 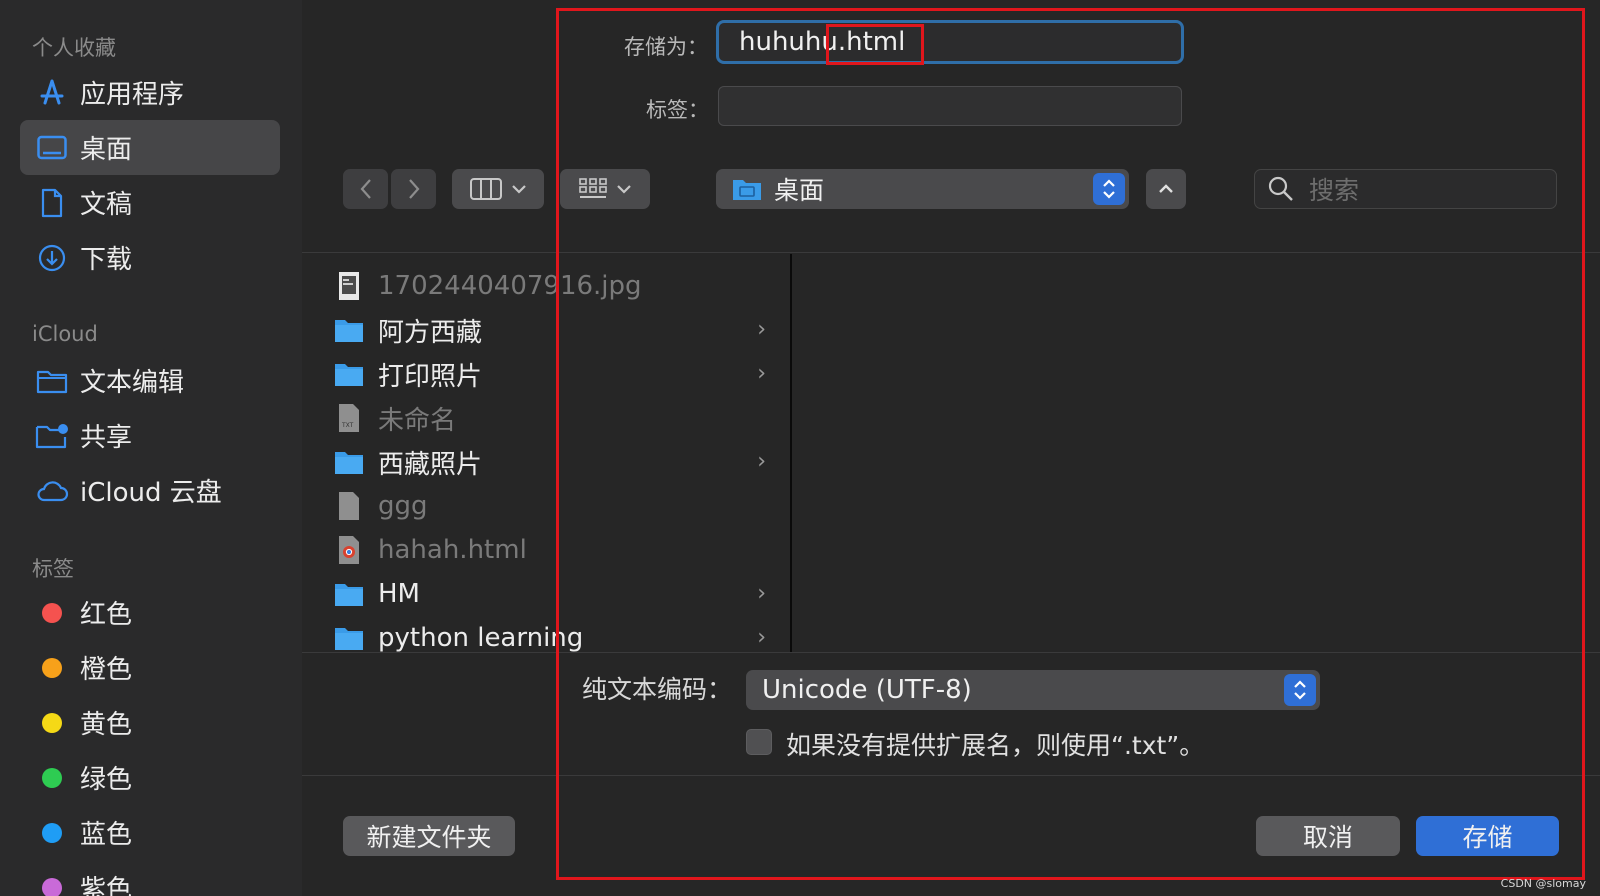 I want to click on forward-button, so click(x=413, y=189).